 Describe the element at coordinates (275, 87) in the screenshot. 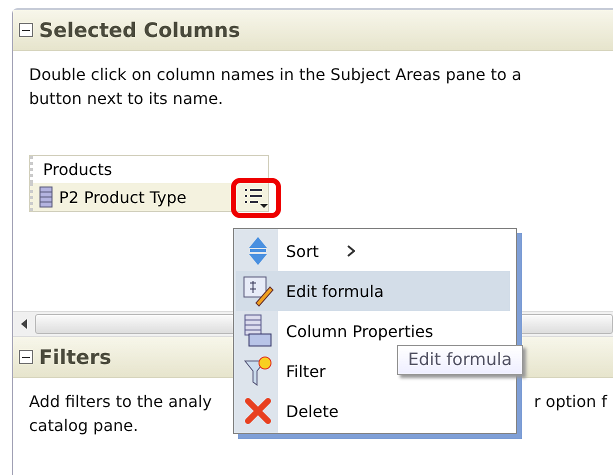

I see `instruction-text: Double click on column names in the Subject Areas pane to a button next to its name.` at that location.